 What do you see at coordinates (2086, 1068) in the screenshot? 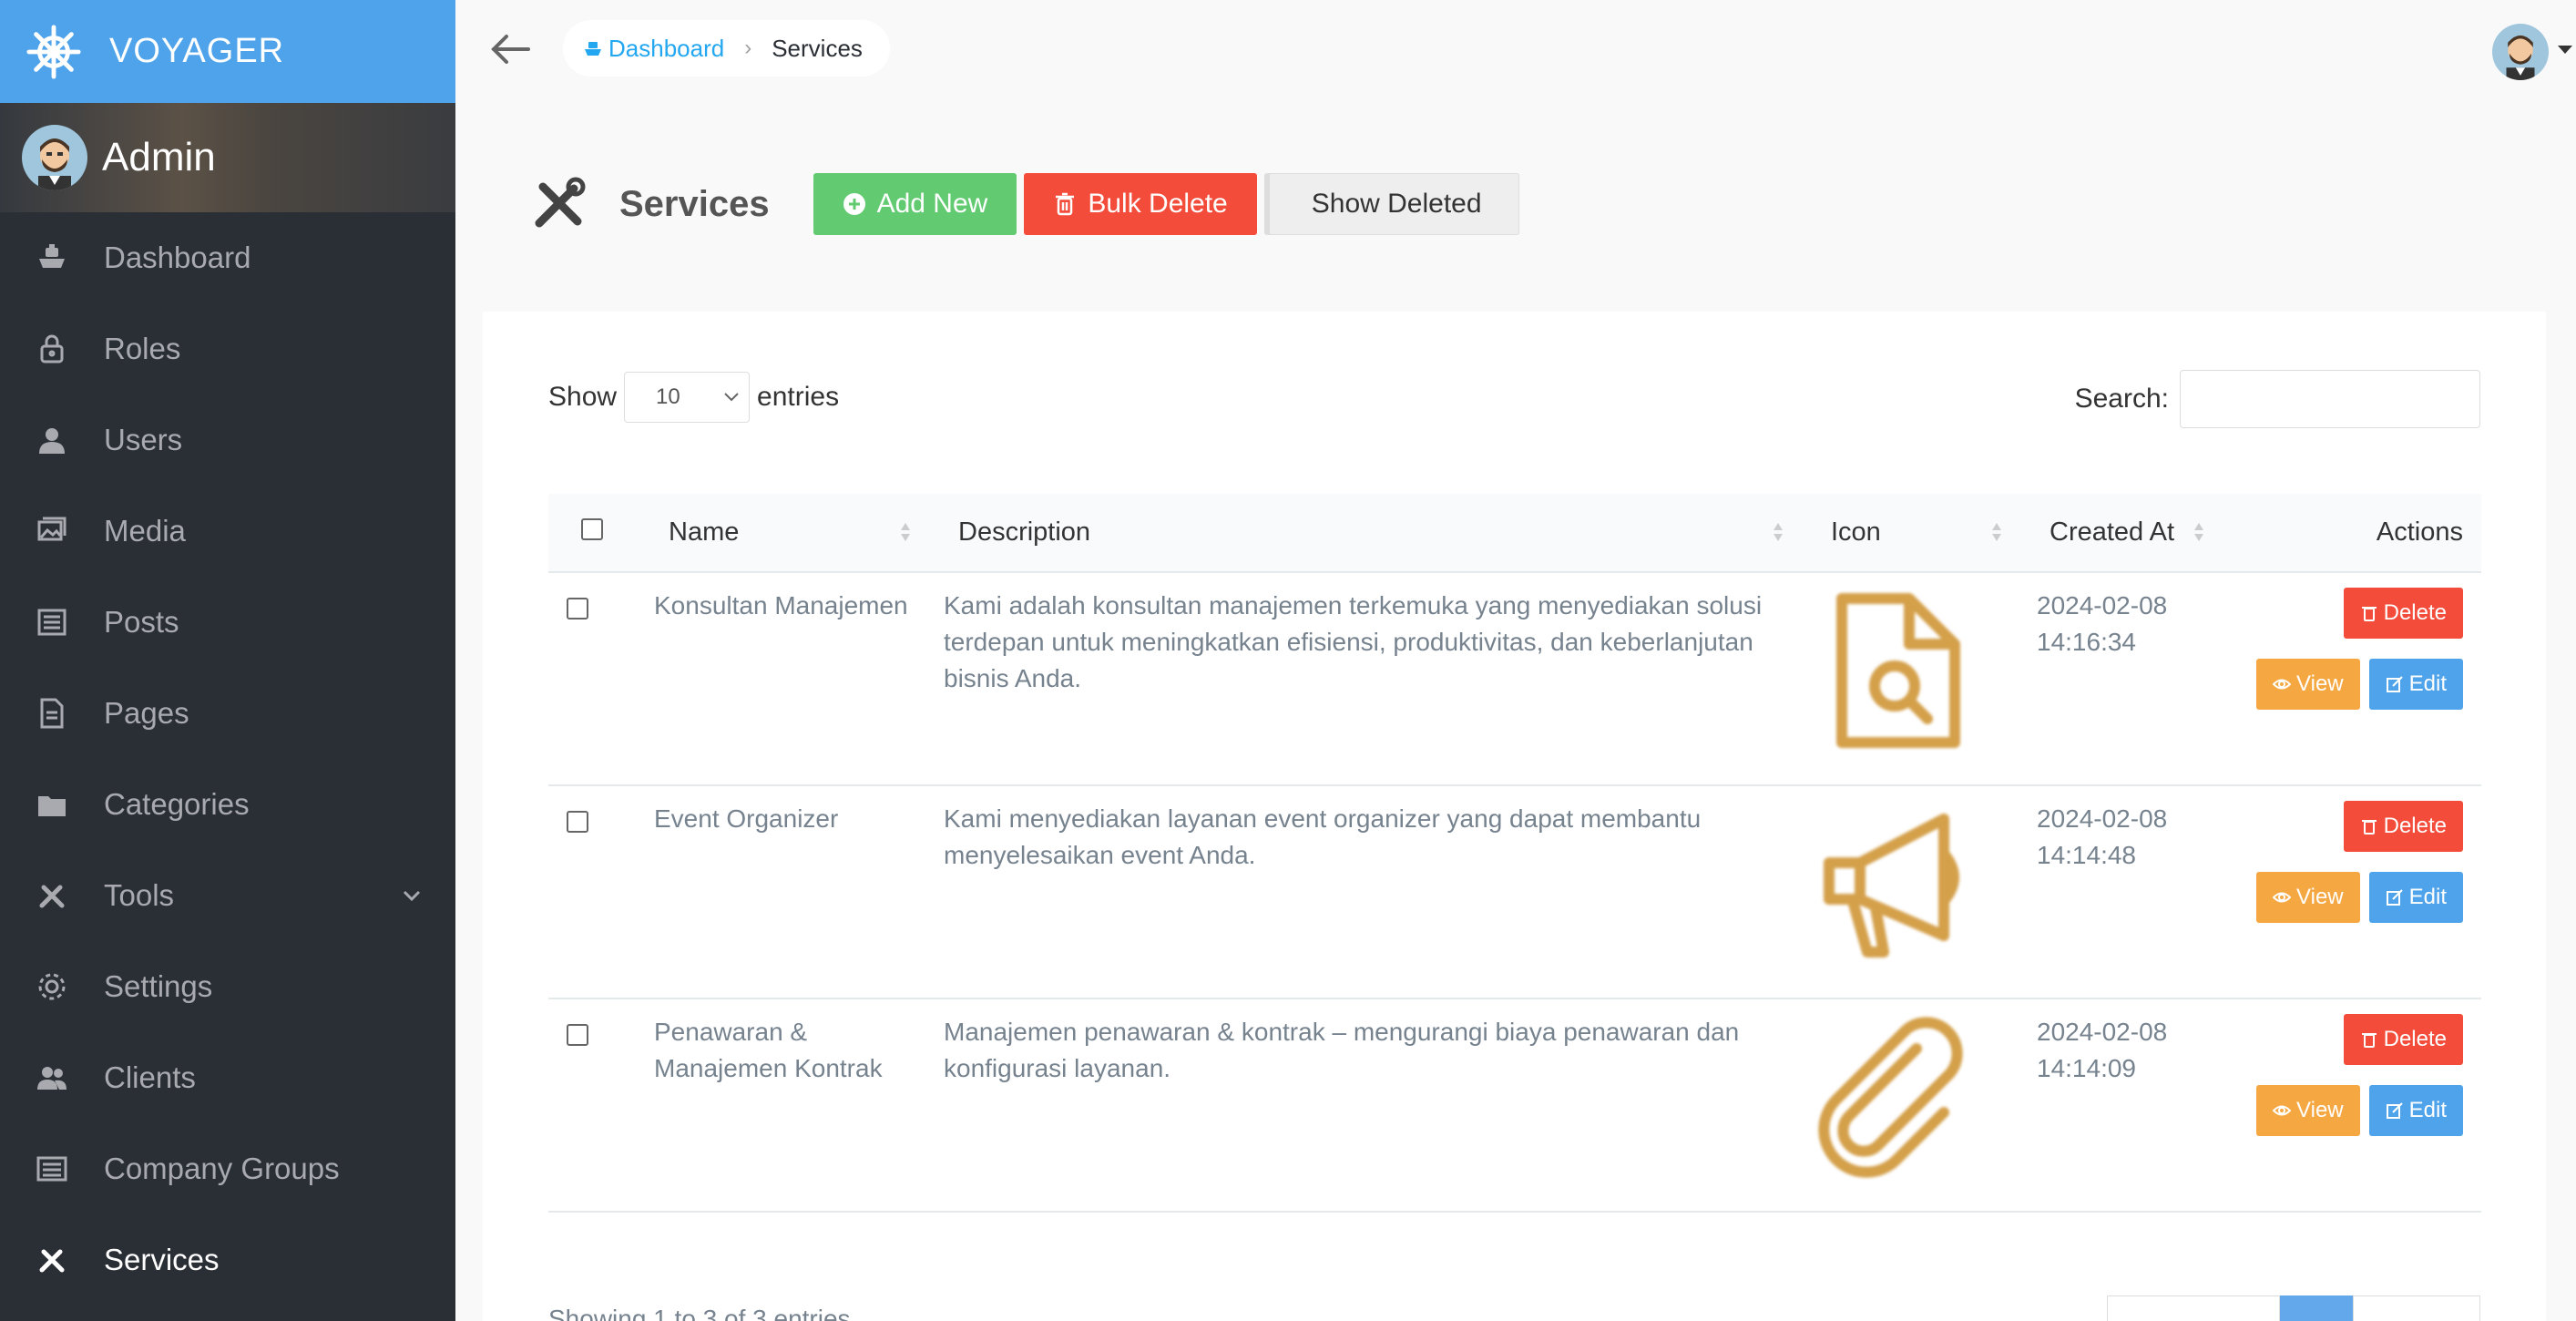
I see `row-created-time: 14:14:09` at bounding box center [2086, 1068].